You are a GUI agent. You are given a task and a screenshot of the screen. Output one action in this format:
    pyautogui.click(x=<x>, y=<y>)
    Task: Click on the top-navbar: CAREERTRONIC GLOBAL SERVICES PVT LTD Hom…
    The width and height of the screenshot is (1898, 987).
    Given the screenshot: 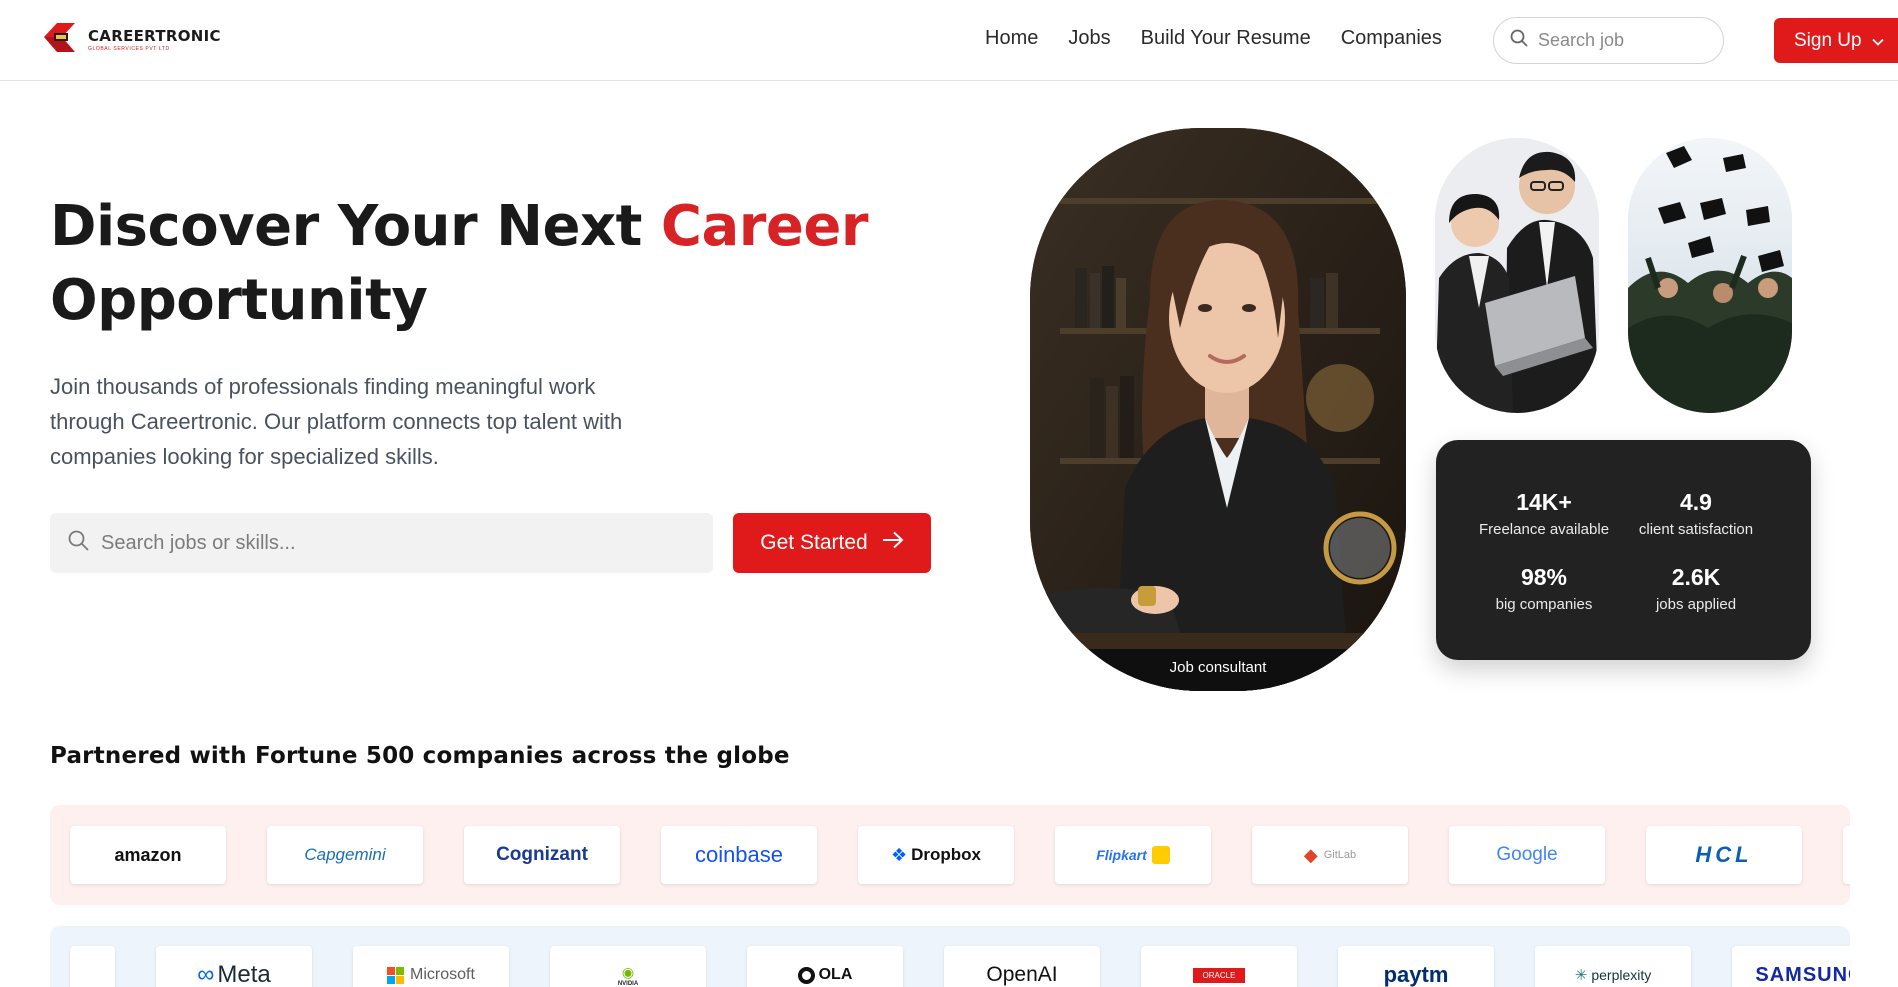 What is the action you would take?
    pyautogui.click(x=949, y=40)
    